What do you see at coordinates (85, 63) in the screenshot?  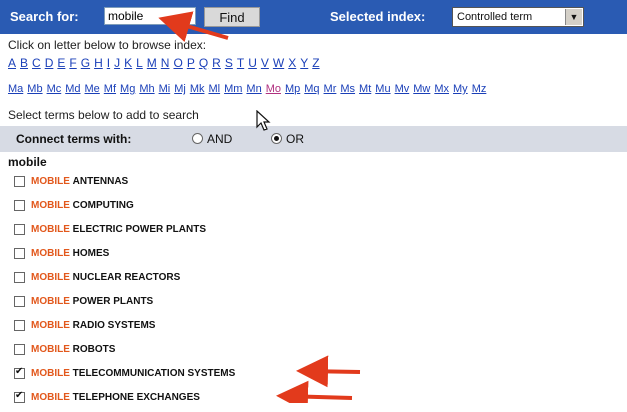 I see `letter-link: G` at bounding box center [85, 63].